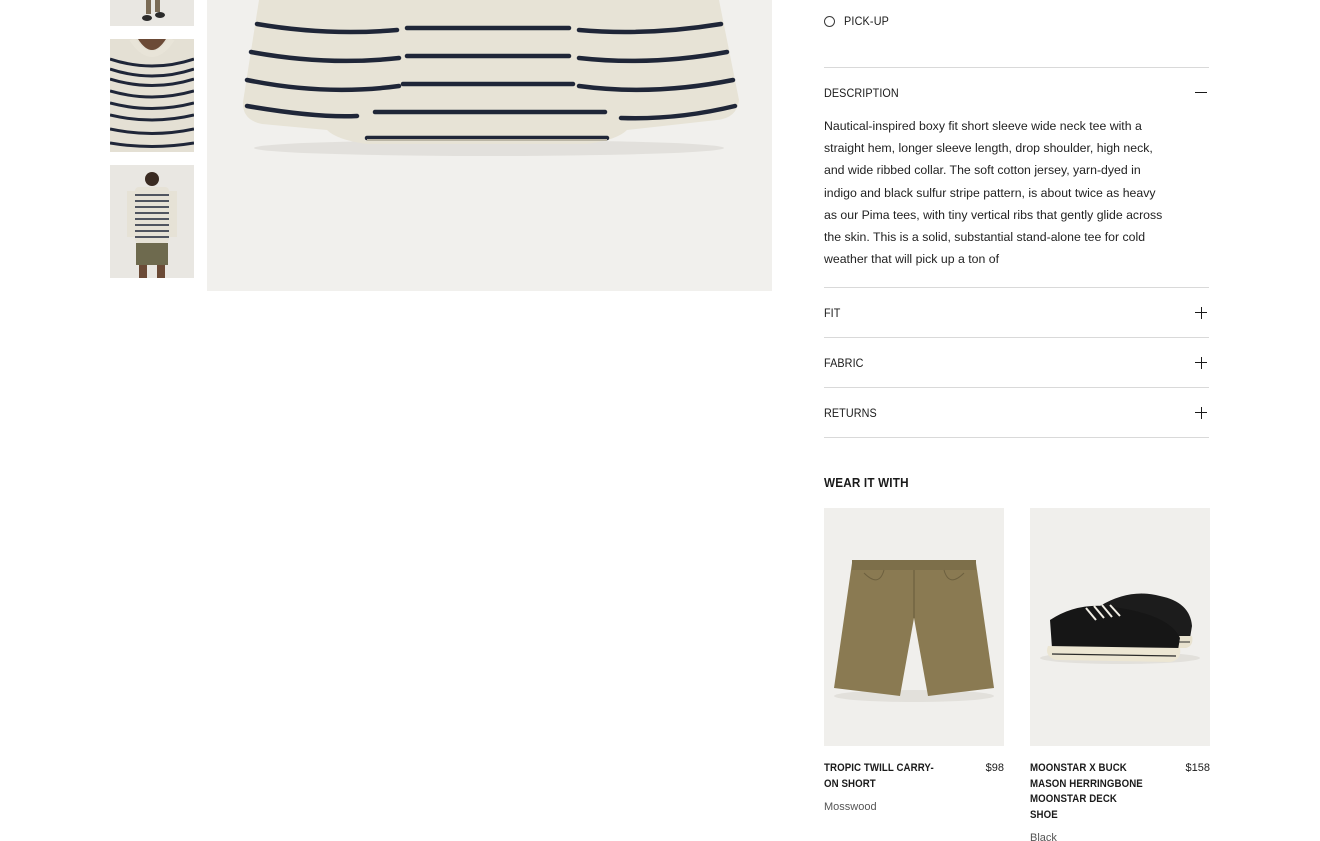  What do you see at coordinates (844, 362) in the screenshot?
I see `accordion-fabric-title: FABRIC` at bounding box center [844, 362].